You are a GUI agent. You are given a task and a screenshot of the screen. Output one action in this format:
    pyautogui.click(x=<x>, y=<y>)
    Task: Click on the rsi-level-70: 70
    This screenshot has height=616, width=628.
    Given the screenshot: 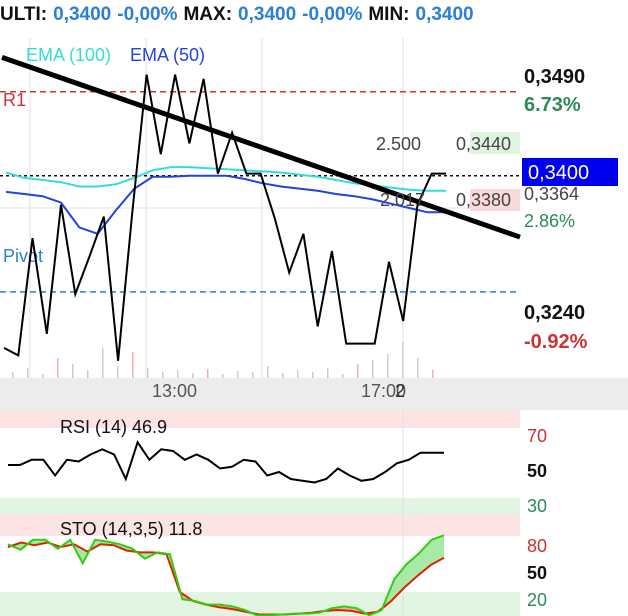 What is the action you would take?
    pyautogui.click(x=537, y=436)
    